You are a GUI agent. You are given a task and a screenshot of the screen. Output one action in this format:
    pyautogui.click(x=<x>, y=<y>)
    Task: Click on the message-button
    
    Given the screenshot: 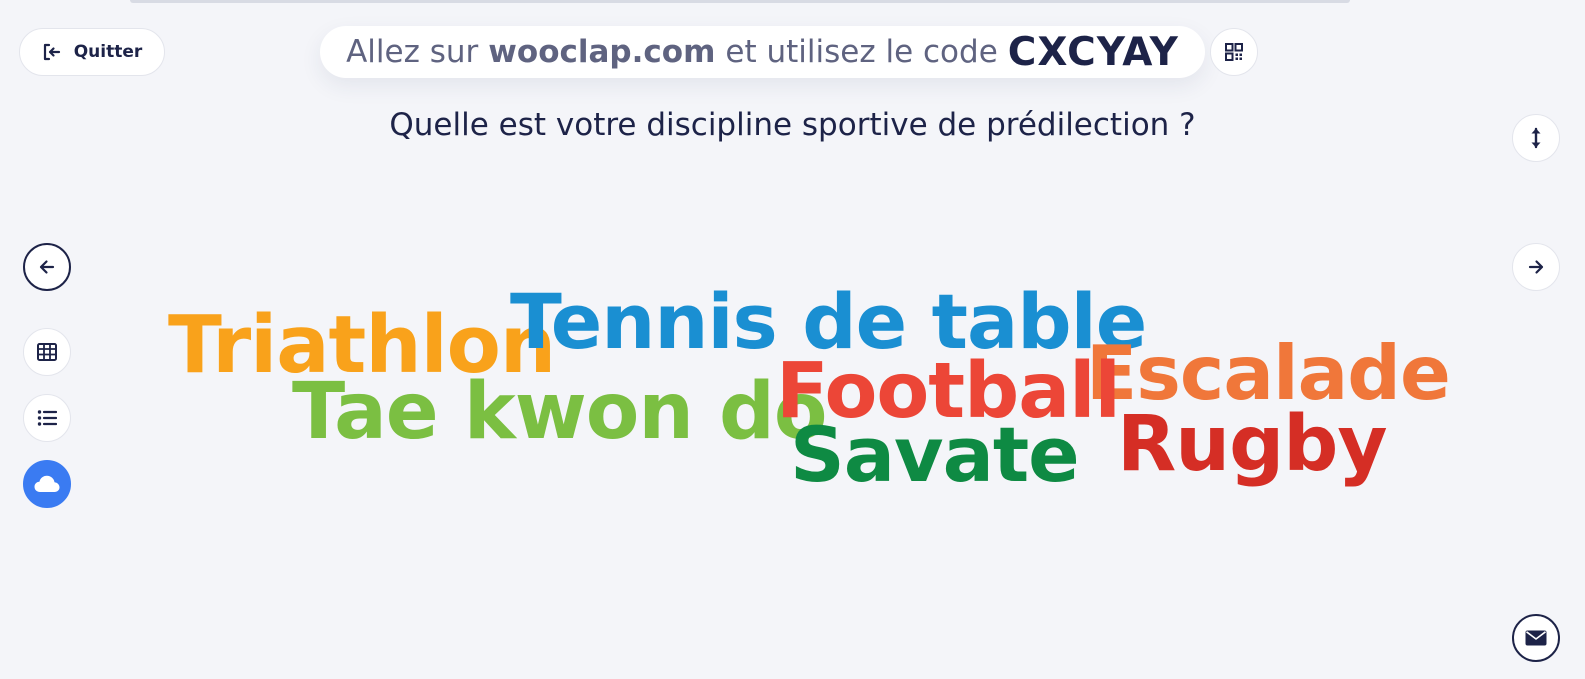 What is the action you would take?
    pyautogui.click(x=1536, y=638)
    